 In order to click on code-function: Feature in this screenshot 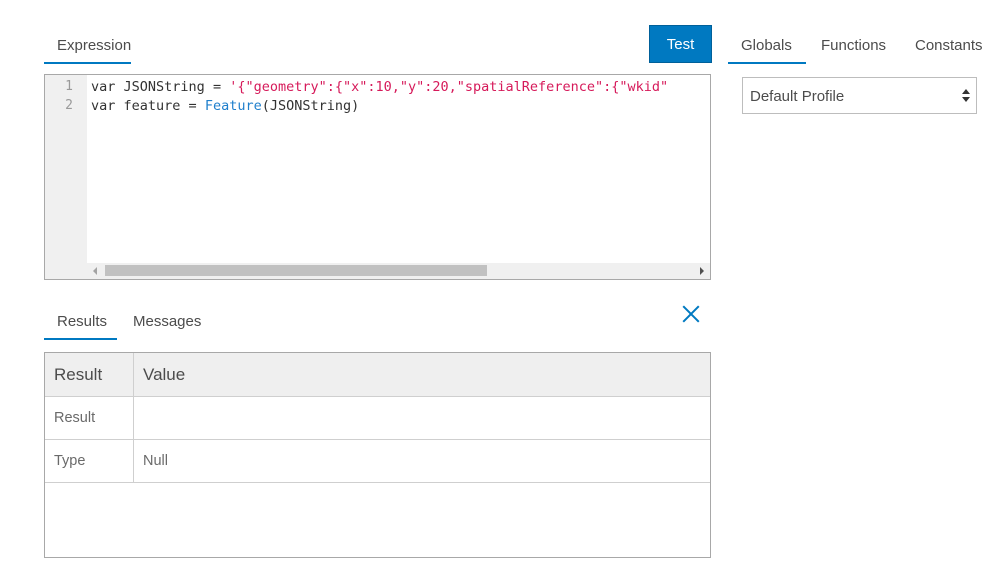, I will do `click(229, 106)`.